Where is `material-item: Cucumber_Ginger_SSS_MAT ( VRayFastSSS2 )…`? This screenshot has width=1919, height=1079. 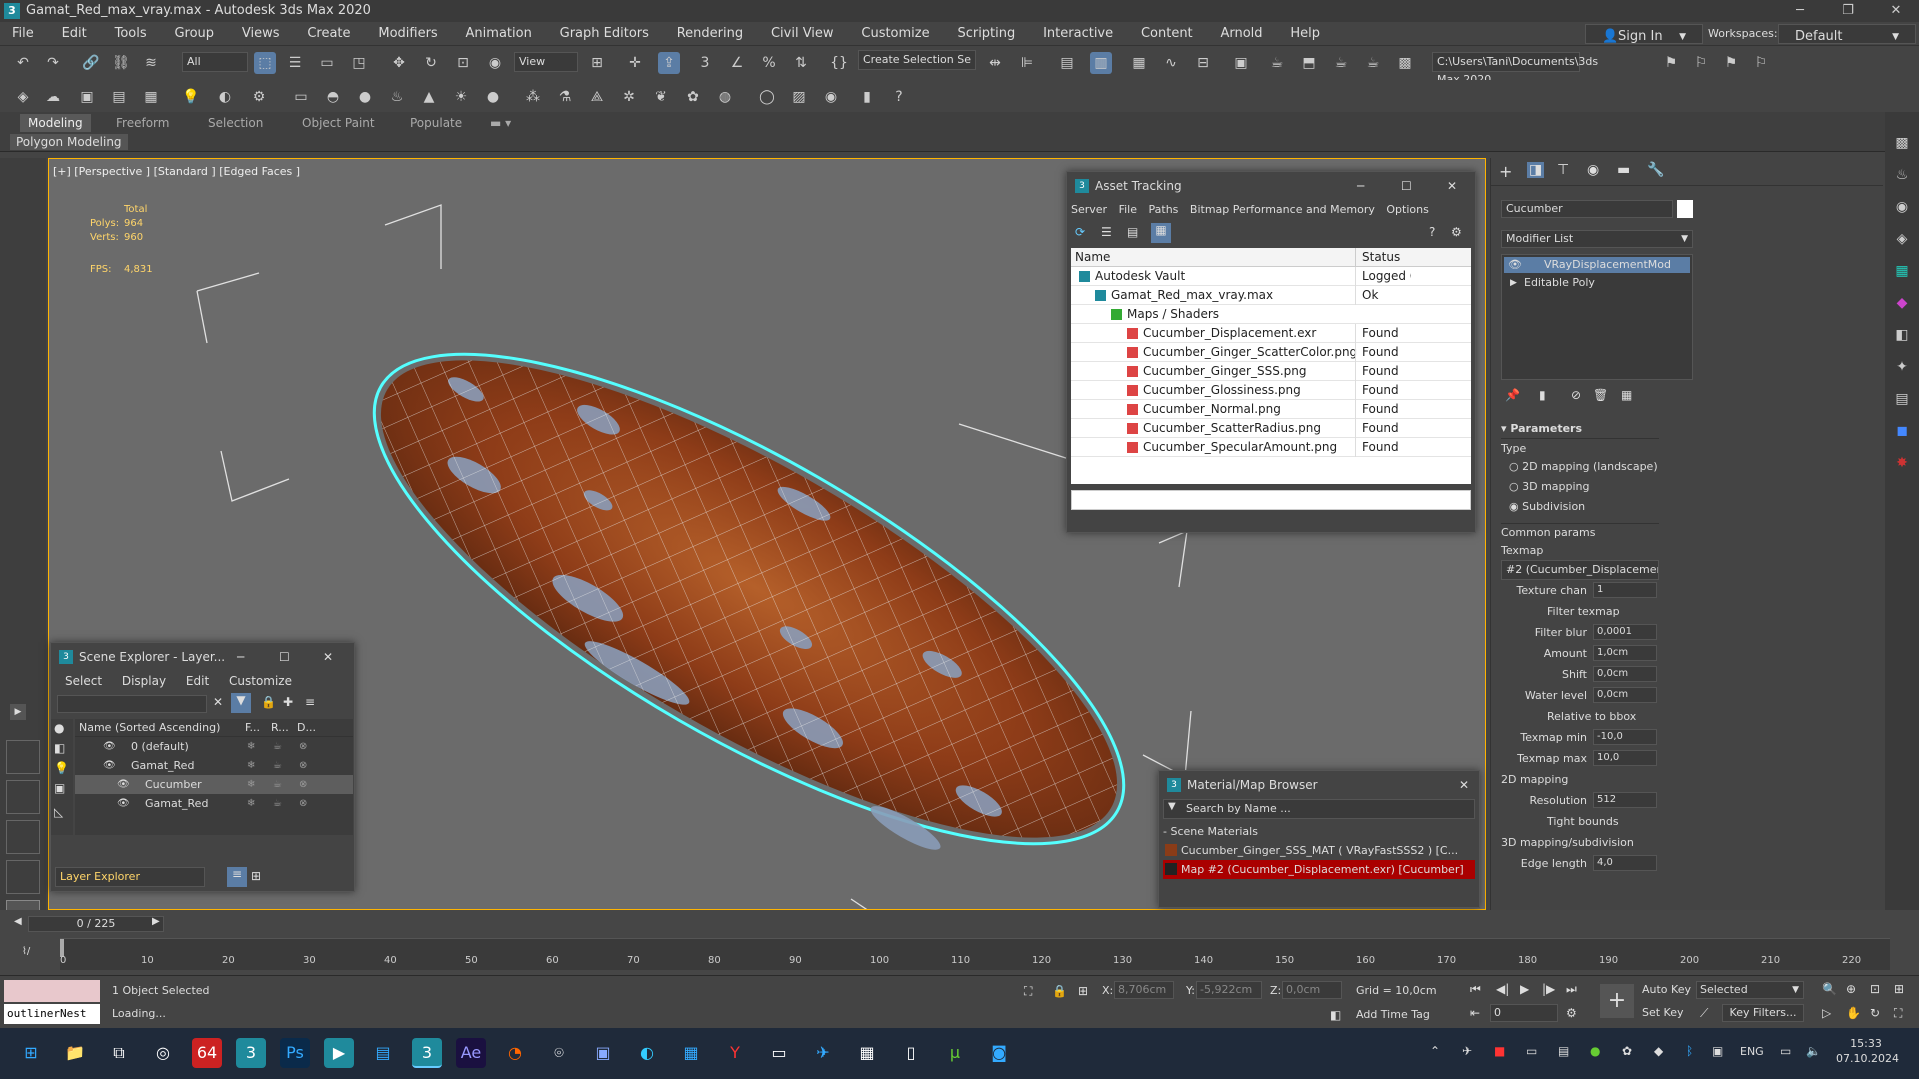 material-item: Cucumber_Ginger_SSS_MAT ( VRayFastSSS2 )… is located at coordinates (1319, 850).